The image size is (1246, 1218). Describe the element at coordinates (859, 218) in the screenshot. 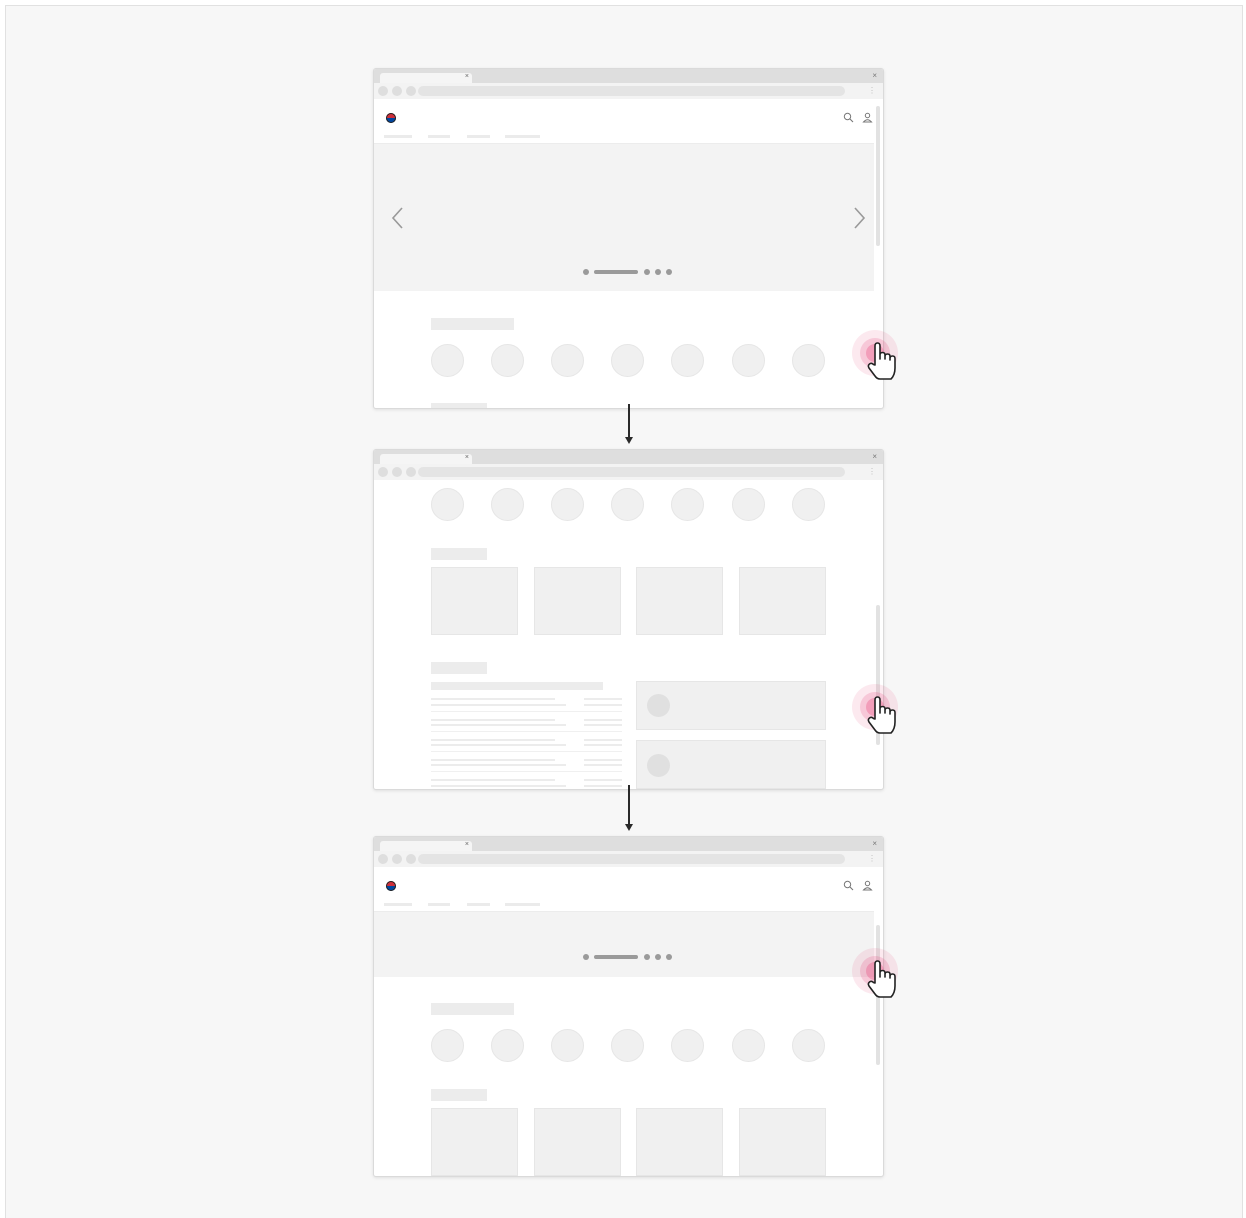

I see `chevron-right-icon` at that location.